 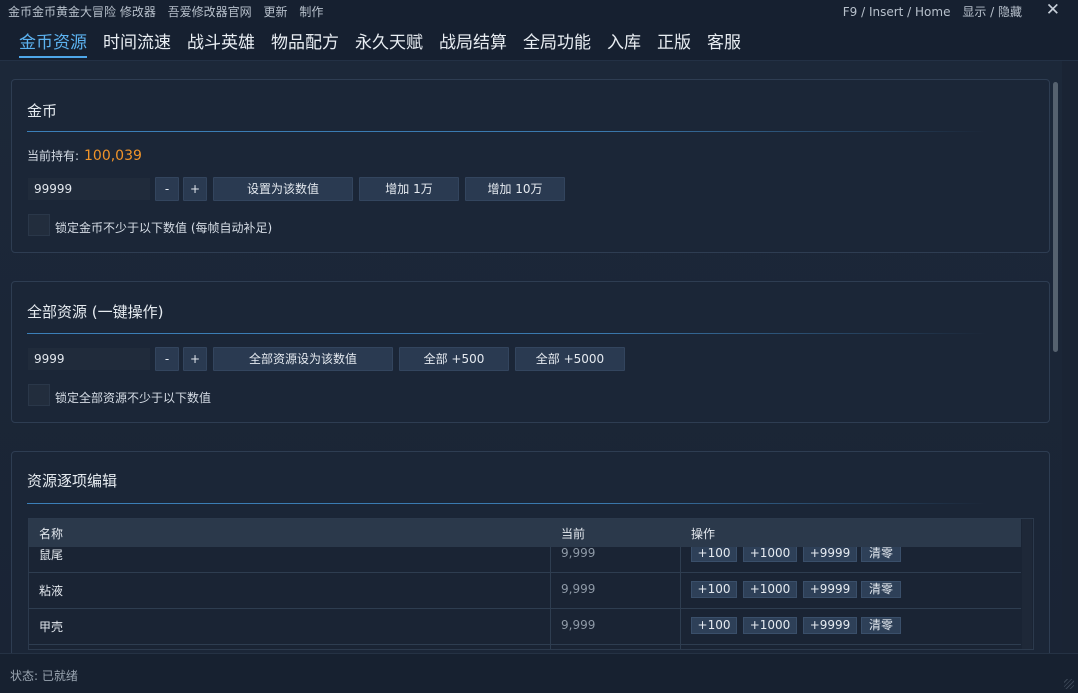 I want to click on lock-all-resources-checkbox, so click(x=39, y=395).